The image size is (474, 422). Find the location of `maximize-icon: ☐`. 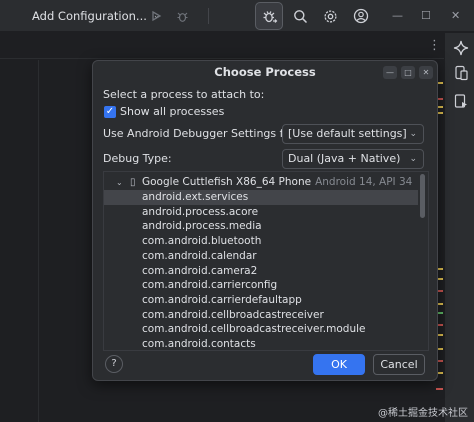

maximize-icon: ☐ is located at coordinates (426, 15).